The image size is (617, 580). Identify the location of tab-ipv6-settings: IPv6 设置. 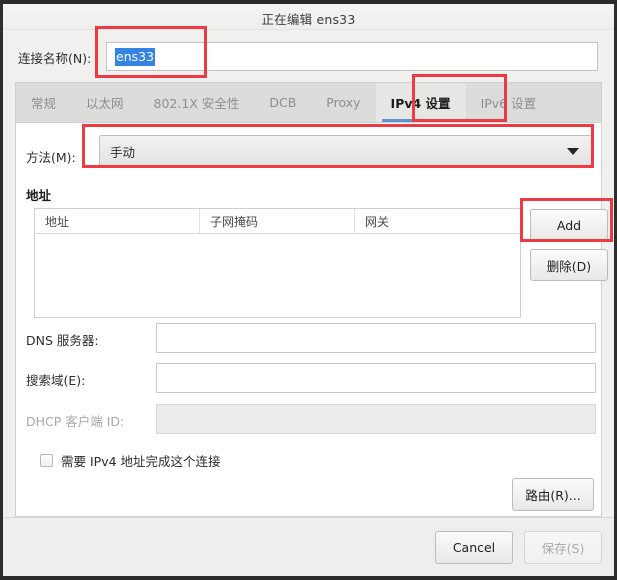
(509, 102).